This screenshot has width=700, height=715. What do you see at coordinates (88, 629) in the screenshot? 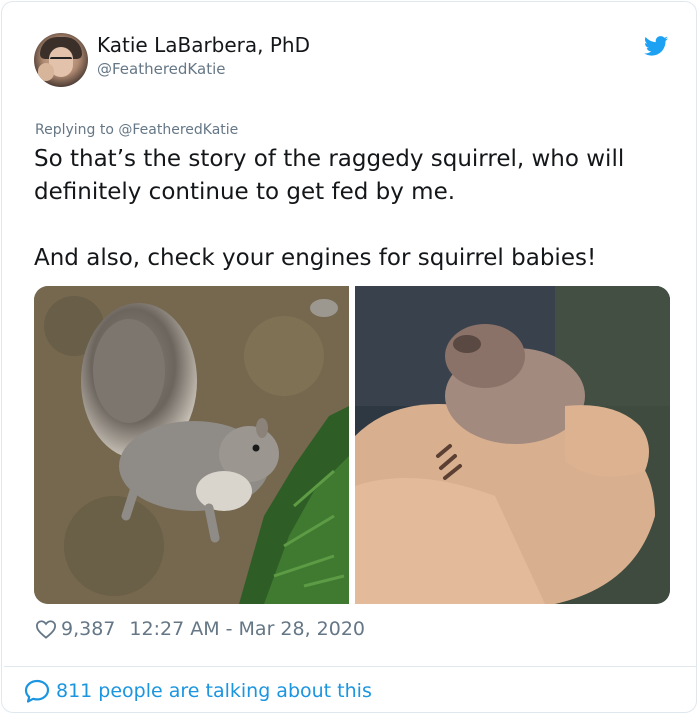
I see `like-count: 9,387` at bounding box center [88, 629].